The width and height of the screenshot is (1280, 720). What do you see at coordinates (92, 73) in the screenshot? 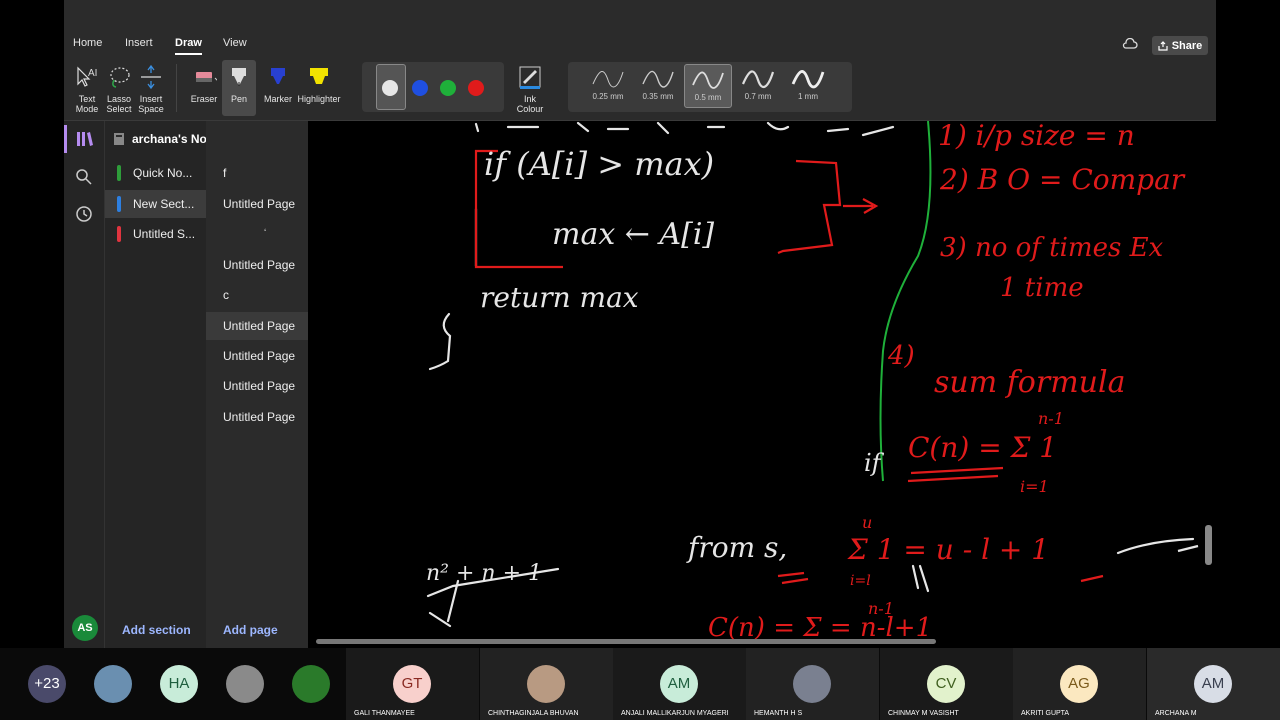
I see `svg-text: AI` at bounding box center [92, 73].